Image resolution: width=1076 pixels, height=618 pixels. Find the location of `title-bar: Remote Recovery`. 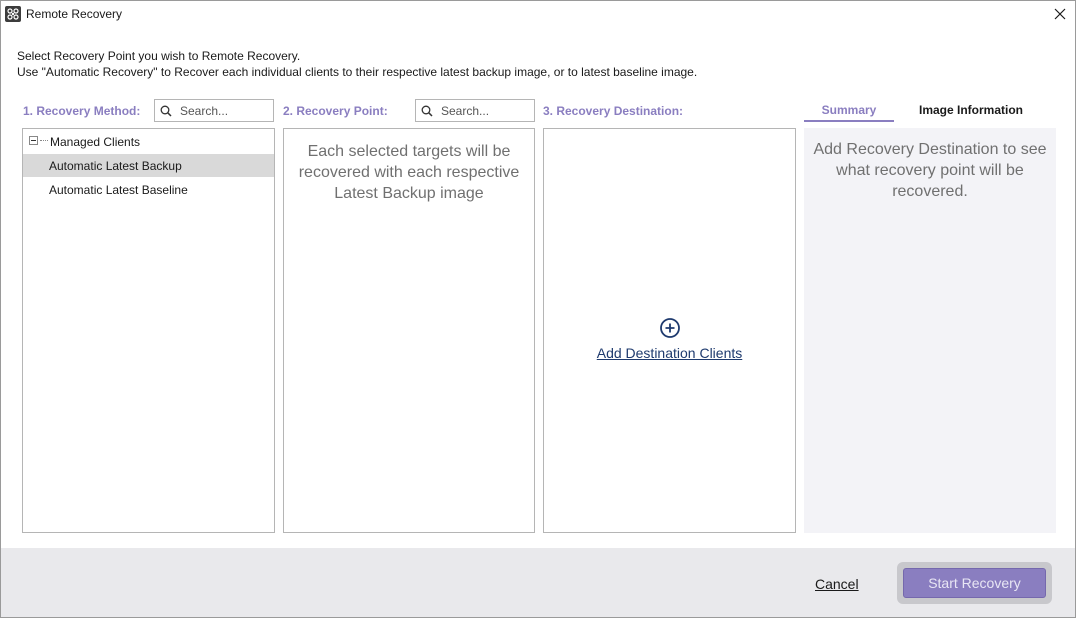

title-bar: Remote Recovery is located at coordinates (538, 14).